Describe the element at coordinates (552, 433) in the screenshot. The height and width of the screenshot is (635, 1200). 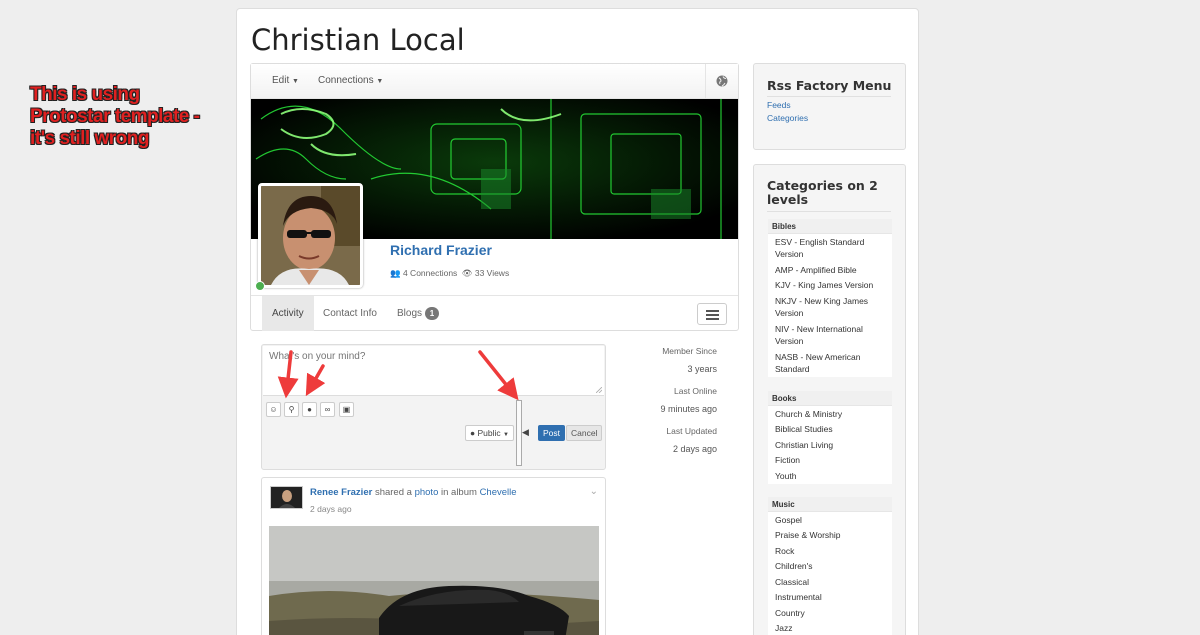
I see `post-button: Post` at that location.